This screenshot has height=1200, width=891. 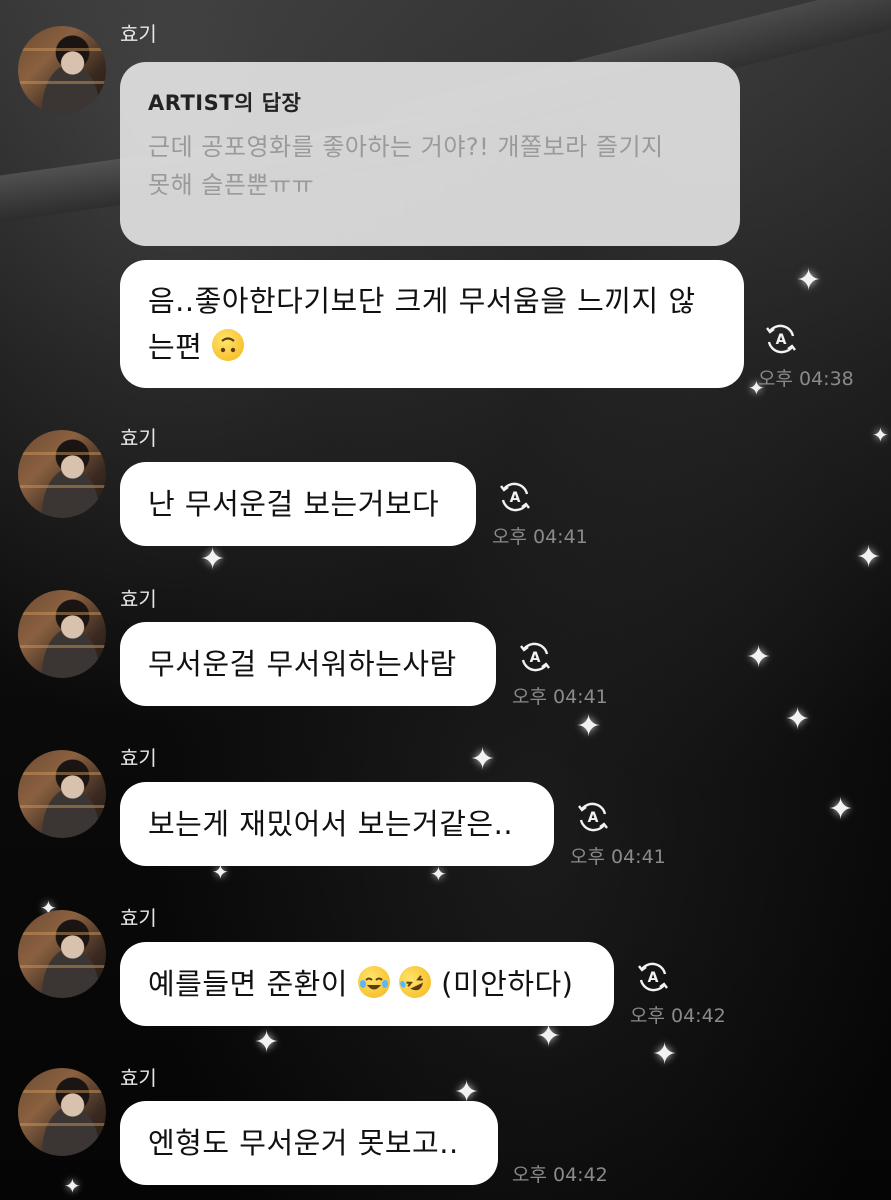 What do you see at coordinates (373, 982) in the screenshot?
I see `face-with-tears-of-joy-emoji-icon` at bounding box center [373, 982].